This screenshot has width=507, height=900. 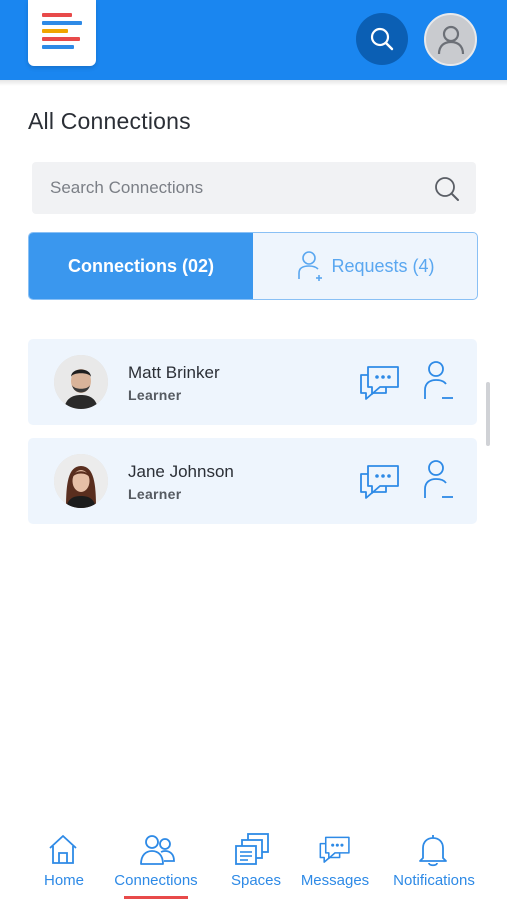 What do you see at coordinates (434, 880) in the screenshot?
I see `nav-label-notifications: Notifications` at bounding box center [434, 880].